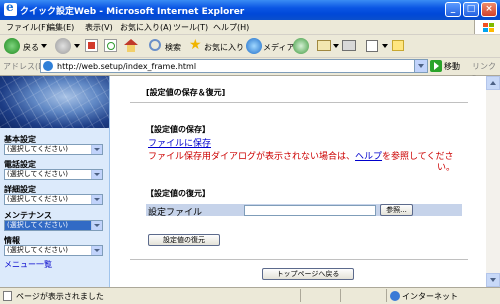 This screenshot has height=304, width=500. What do you see at coordinates (179, 142) in the screenshot?
I see `save-to-file-link: ファイルに保存` at bounding box center [179, 142].